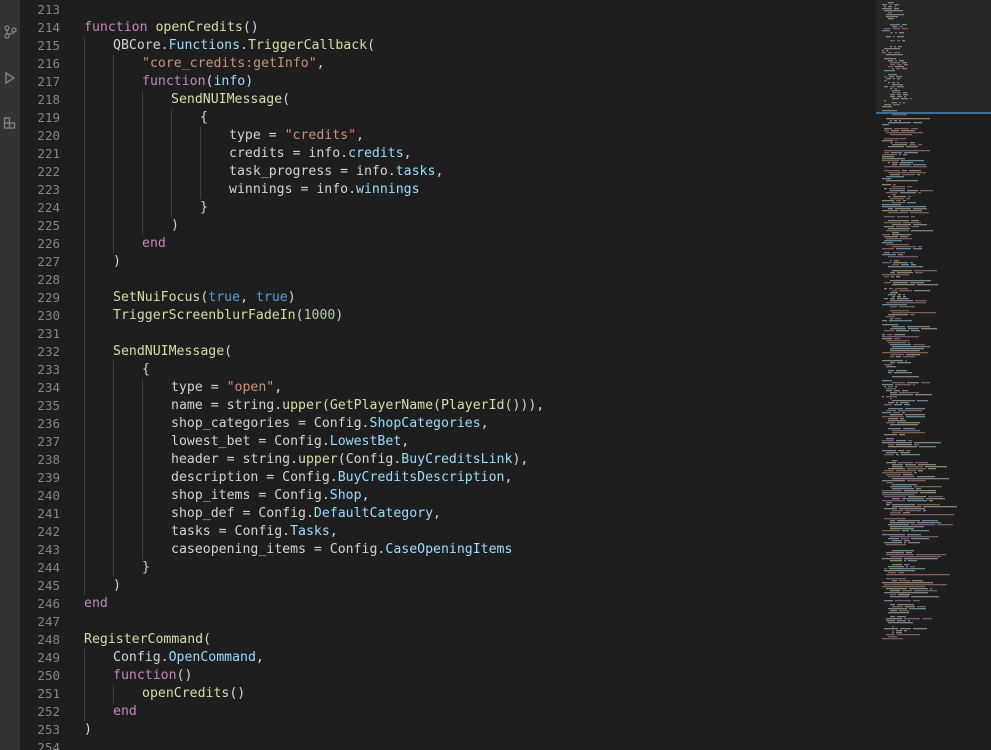 The height and width of the screenshot is (750, 991). I want to click on code-line: 213, so click(448, 10).